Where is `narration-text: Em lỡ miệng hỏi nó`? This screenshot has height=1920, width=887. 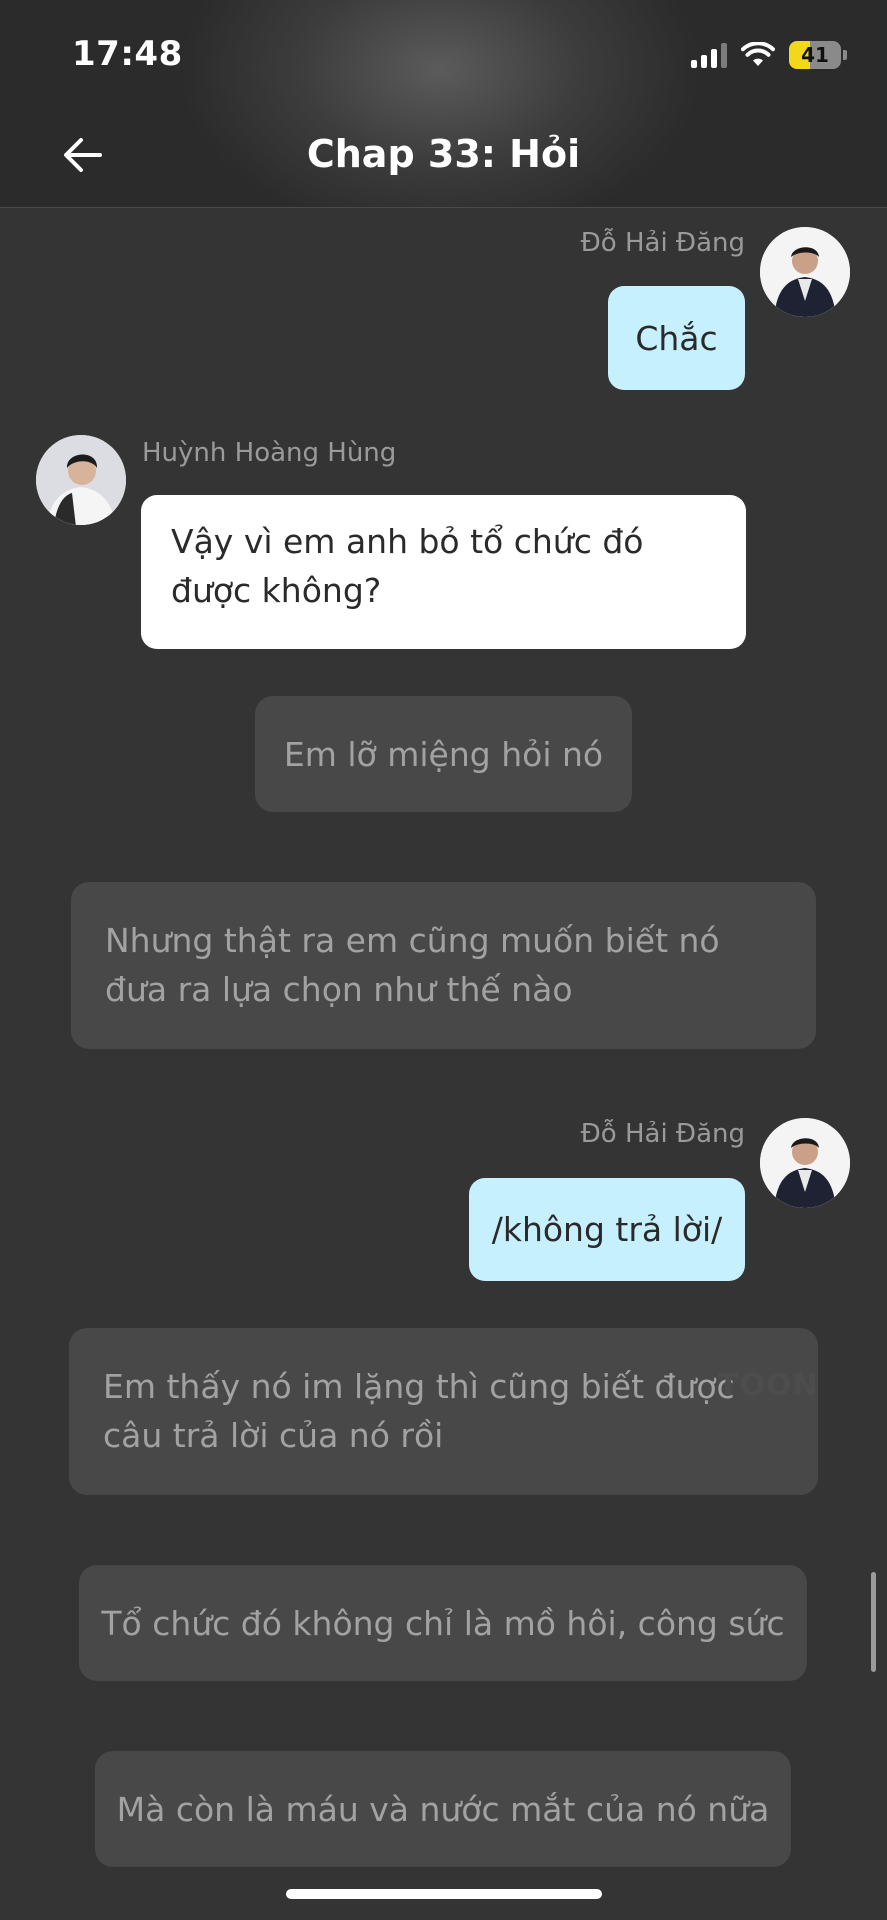
narration-text: Em lỡ miệng hỏi nó is located at coordinates (443, 754).